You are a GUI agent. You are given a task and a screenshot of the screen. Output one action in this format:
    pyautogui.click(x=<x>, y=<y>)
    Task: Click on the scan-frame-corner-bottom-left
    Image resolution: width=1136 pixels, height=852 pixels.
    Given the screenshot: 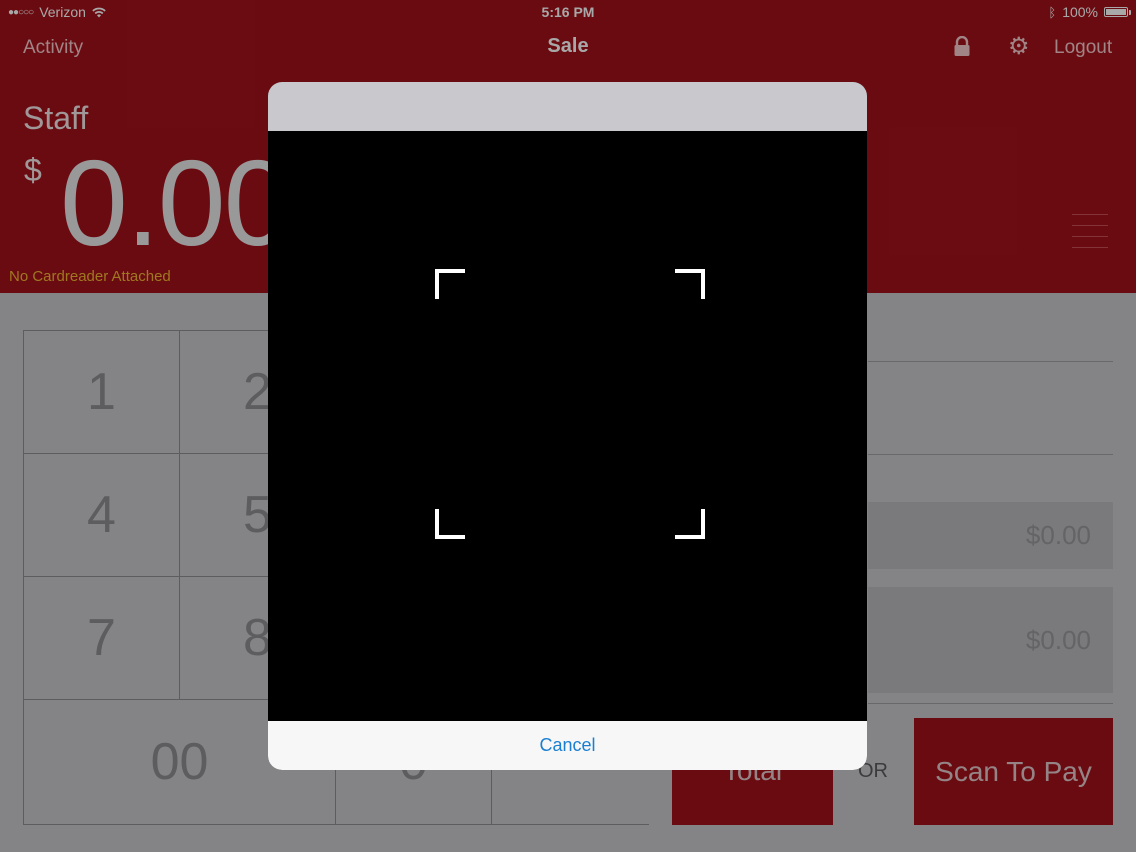 What is the action you would take?
    pyautogui.click(x=450, y=524)
    